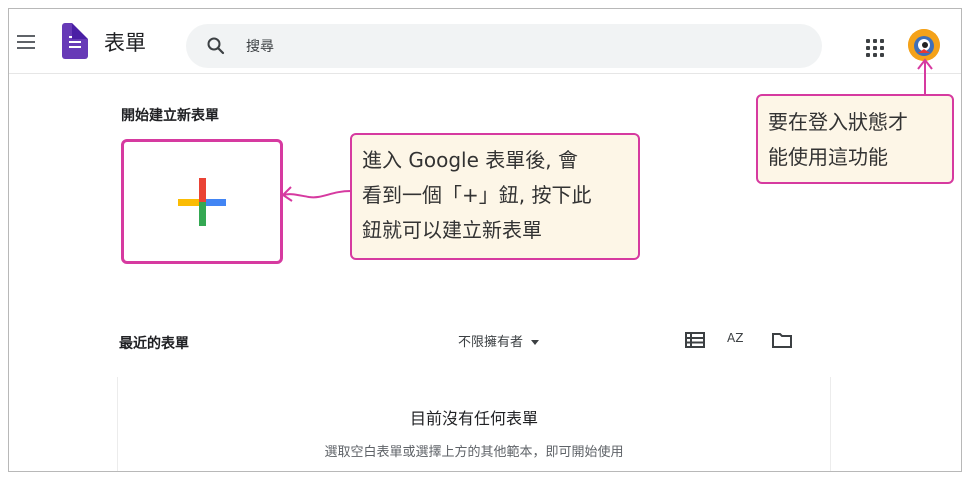 The height and width of the screenshot is (484, 970). I want to click on apps-grid-icon, so click(875, 48).